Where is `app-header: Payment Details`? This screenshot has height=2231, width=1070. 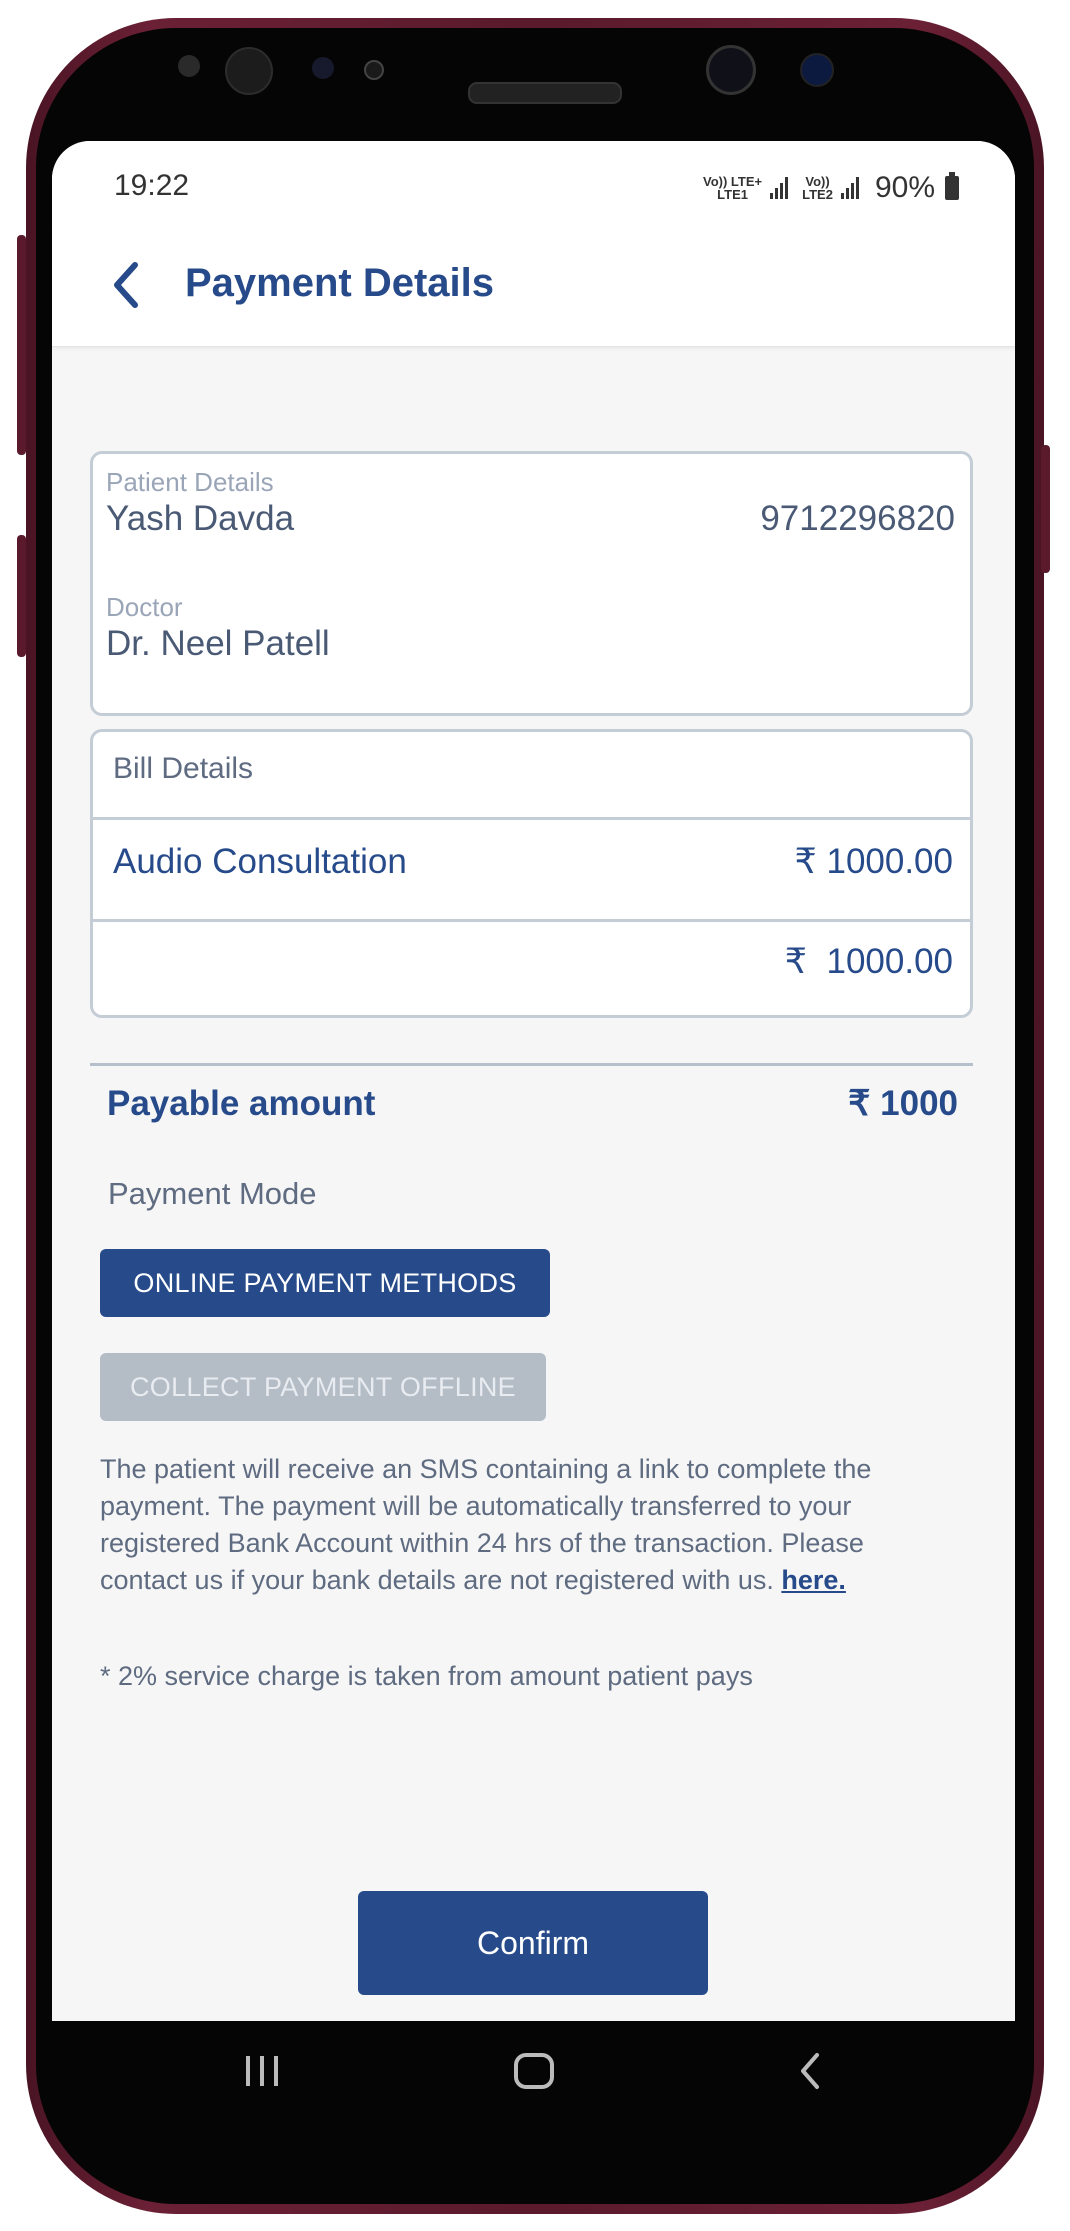
app-header: Payment Details is located at coordinates (533, 289).